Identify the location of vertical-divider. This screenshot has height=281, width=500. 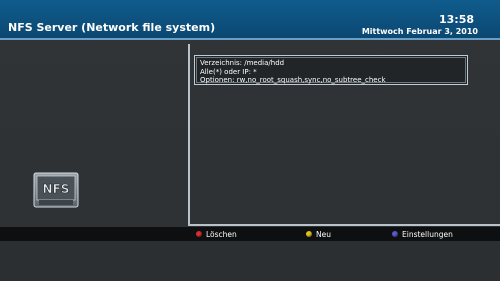
(189, 135).